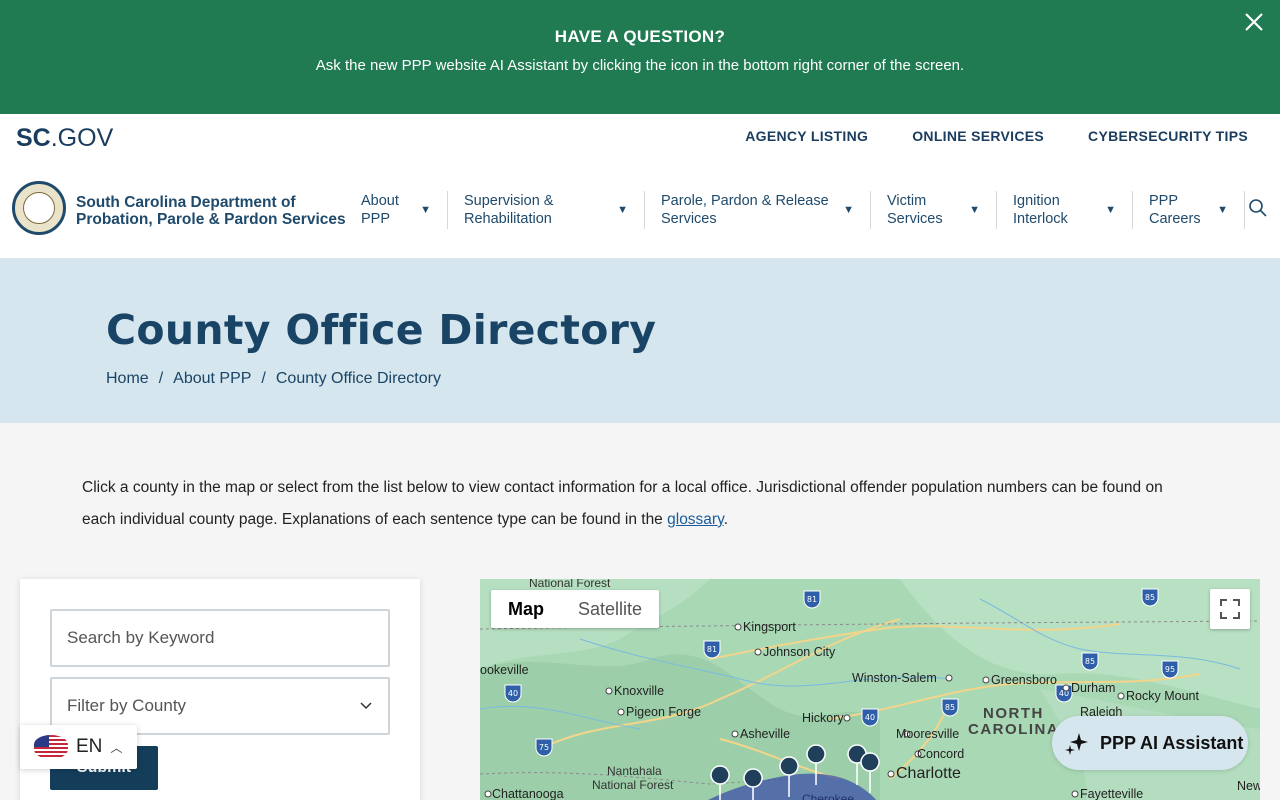 Image resolution: width=1280 pixels, height=800 pixels. What do you see at coordinates (1162, 696) in the screenshot?
I see `map-label: Rocky Mount` at bounding box center [1162, 696].